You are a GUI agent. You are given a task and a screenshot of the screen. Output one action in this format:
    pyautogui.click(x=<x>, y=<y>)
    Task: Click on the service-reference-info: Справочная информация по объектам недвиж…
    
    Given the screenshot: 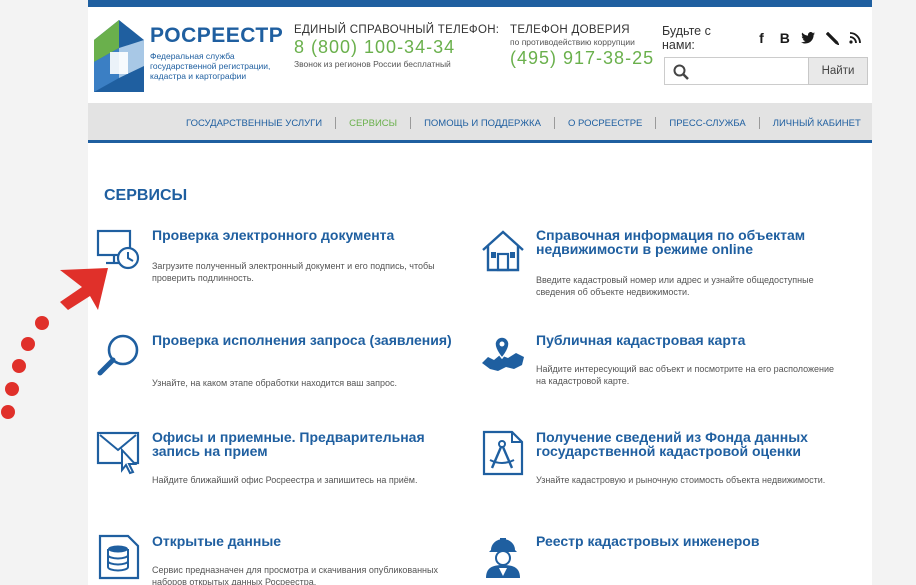 What is the action you would take?
    pyautogui.click(x=670, y=265)
    